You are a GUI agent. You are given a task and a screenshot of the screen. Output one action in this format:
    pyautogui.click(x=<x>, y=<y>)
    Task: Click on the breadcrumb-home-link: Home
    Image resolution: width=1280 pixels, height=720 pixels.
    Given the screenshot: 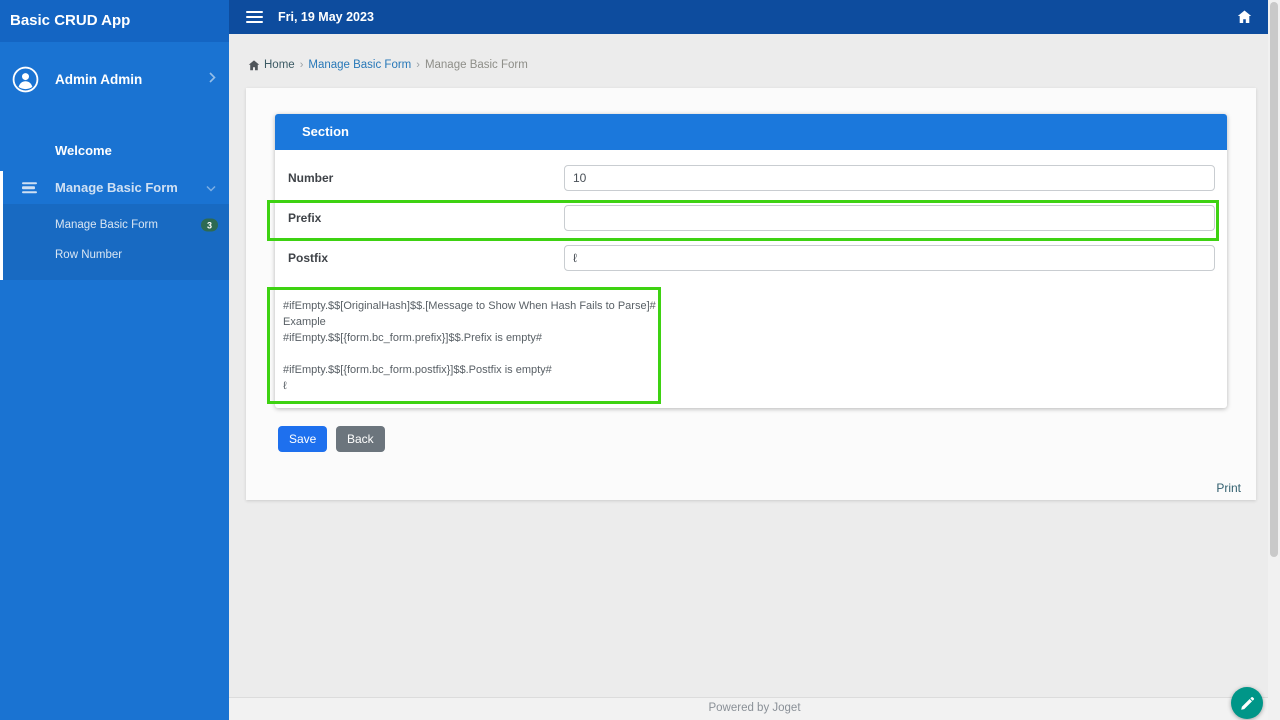 What is the action you would take?
    pyautogui.click(x=279, y=65)
    